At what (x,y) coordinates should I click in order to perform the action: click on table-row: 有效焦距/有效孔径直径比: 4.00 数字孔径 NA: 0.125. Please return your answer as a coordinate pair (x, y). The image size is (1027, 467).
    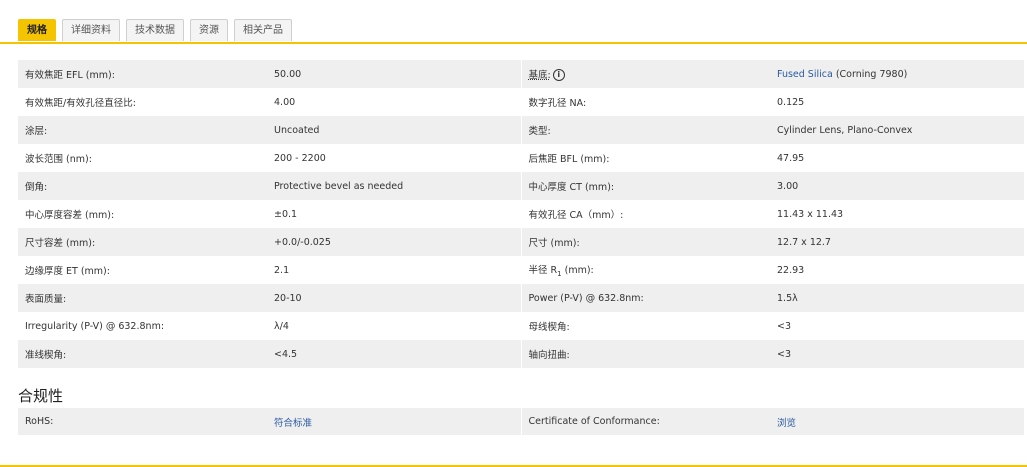
    Looking at the image, I should click on (521, 102).